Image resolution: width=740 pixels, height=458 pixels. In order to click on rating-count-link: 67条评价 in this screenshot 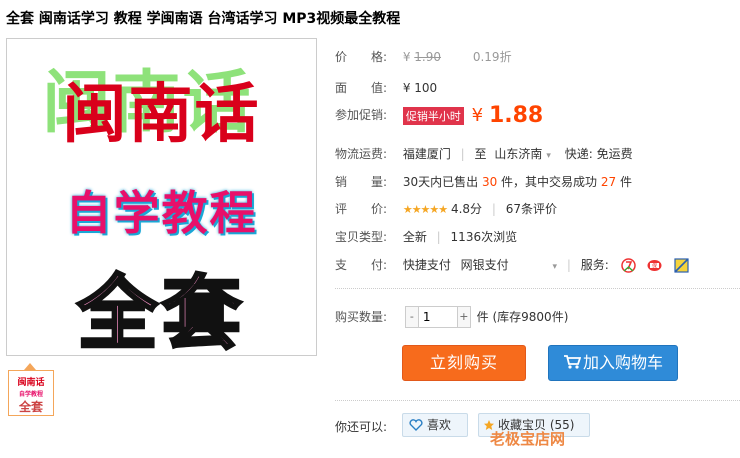, I will do `click(531, 209)`.